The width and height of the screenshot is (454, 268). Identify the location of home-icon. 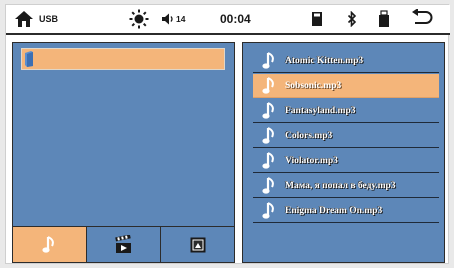
(24, 19).